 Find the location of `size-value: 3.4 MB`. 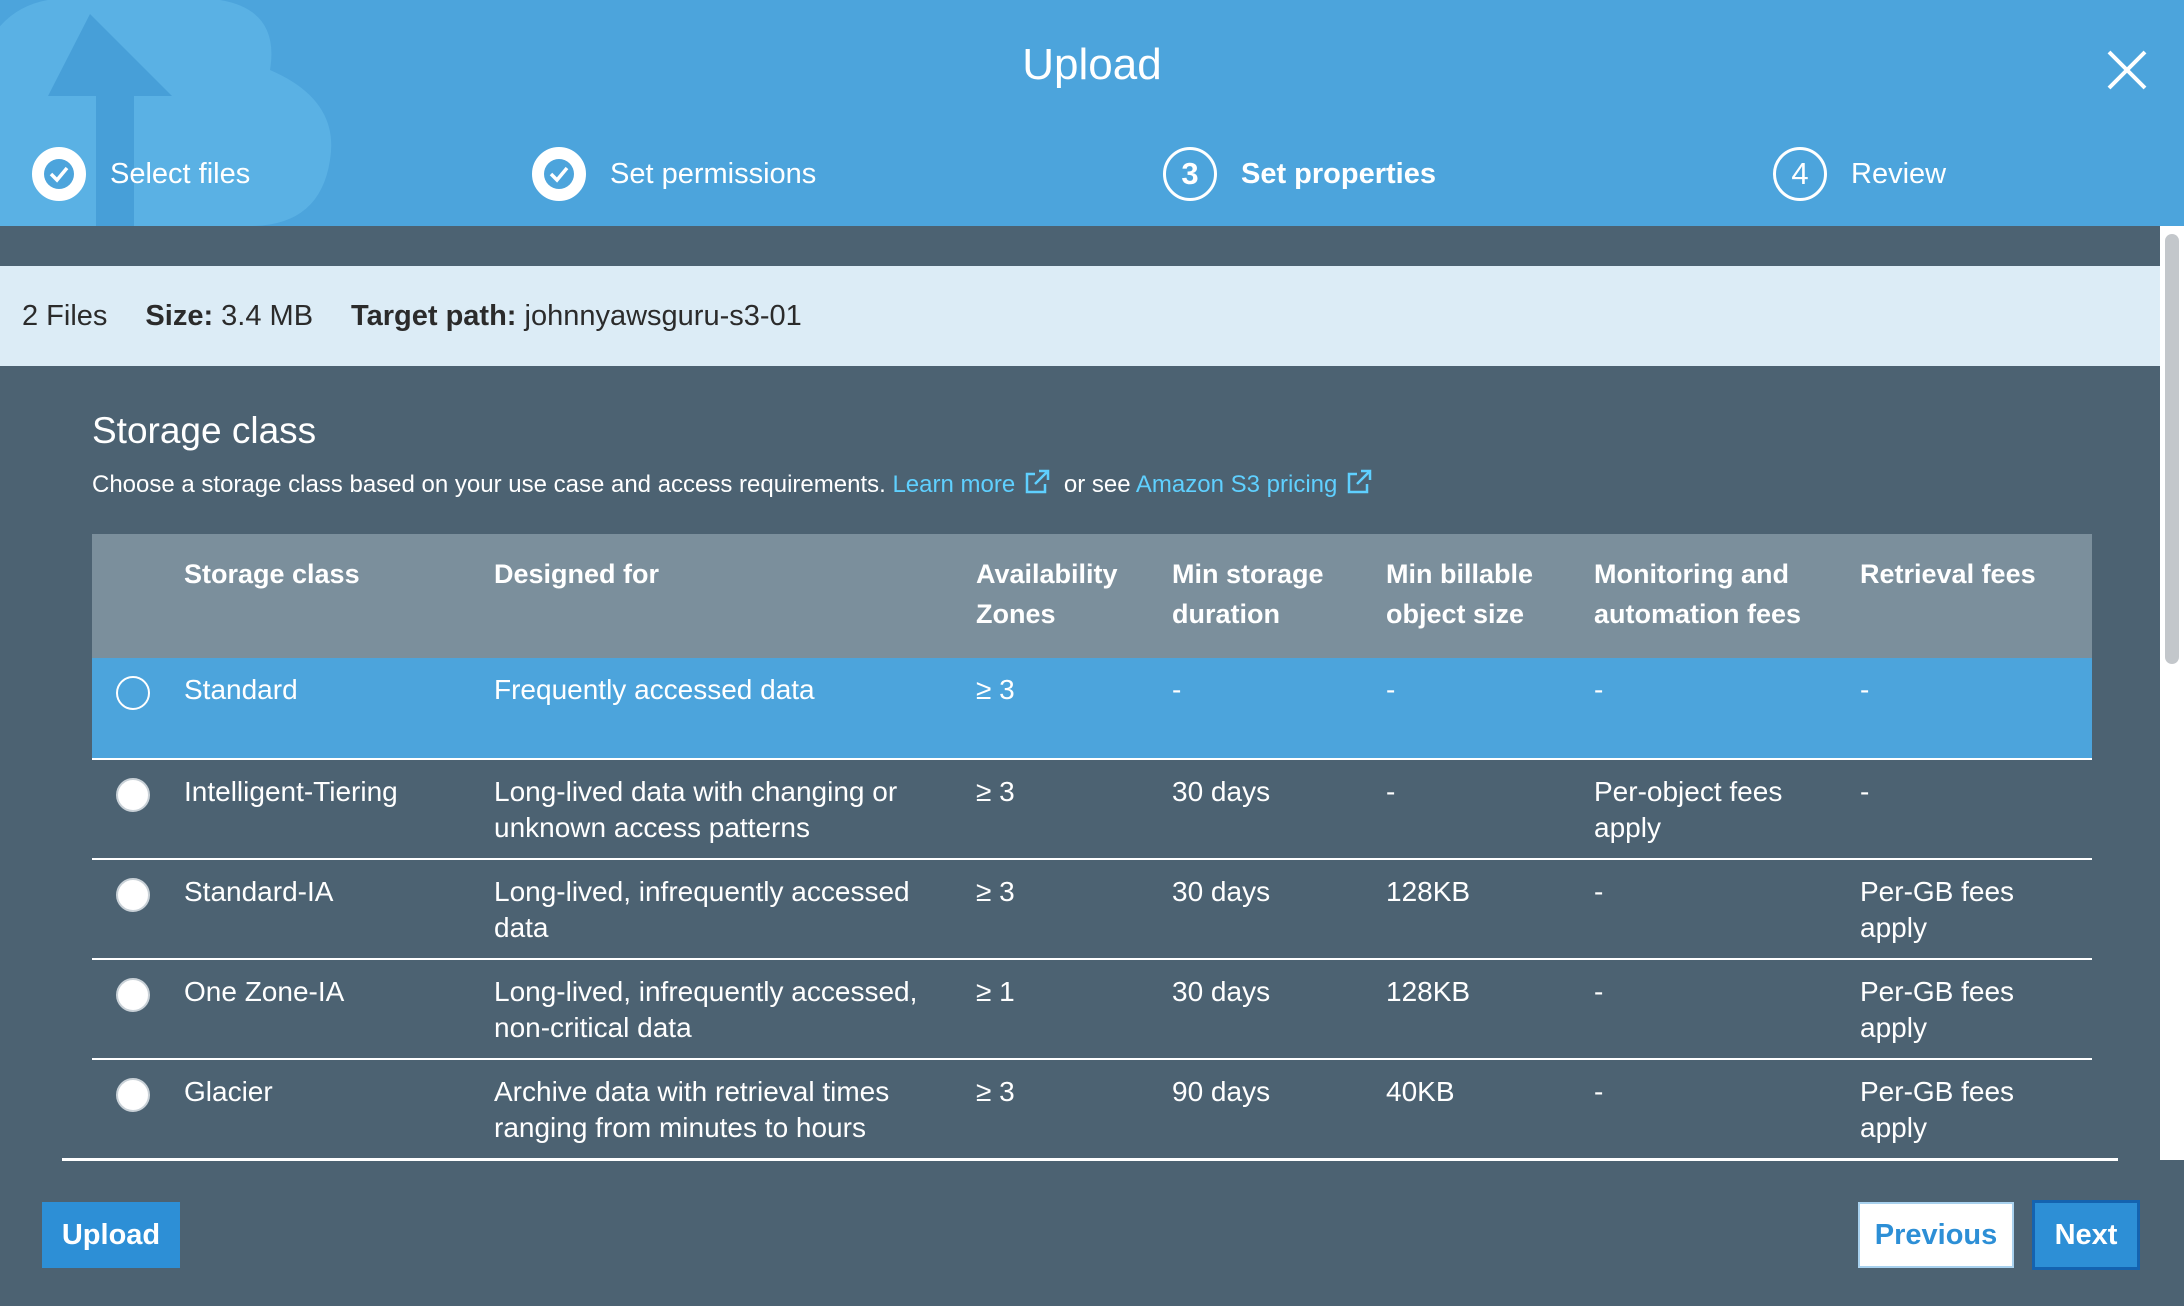

size-value: 3.4 MB is located at coordinates (267, 315).